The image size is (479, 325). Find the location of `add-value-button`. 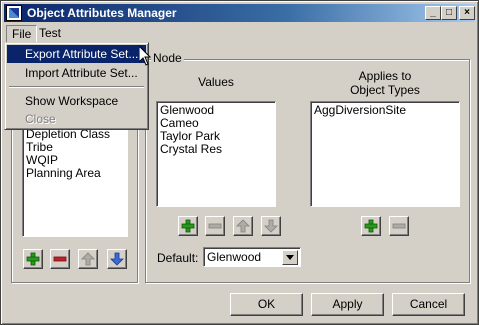

add-value-button is located at coordinates (188, 226).